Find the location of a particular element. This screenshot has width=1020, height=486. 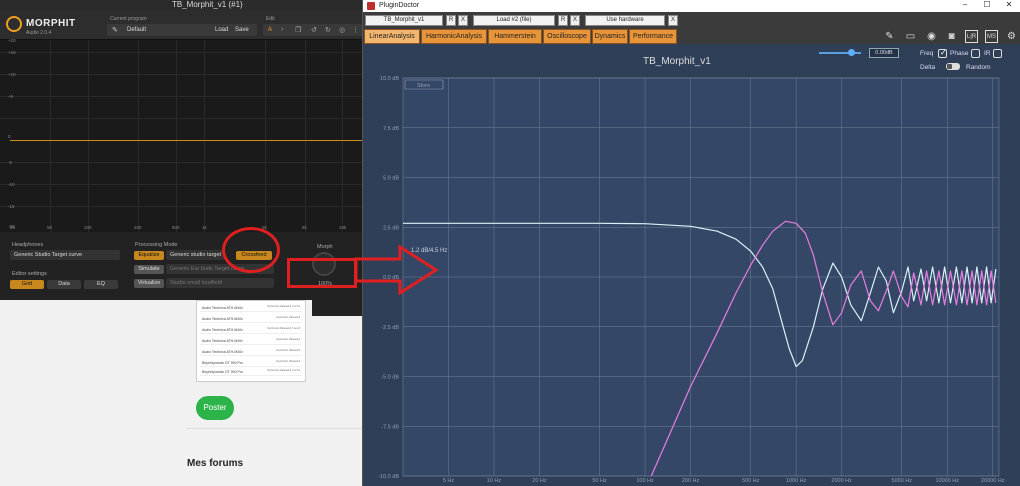

x-tick-label: 2000 Hz is located at coordinates (841, 481).